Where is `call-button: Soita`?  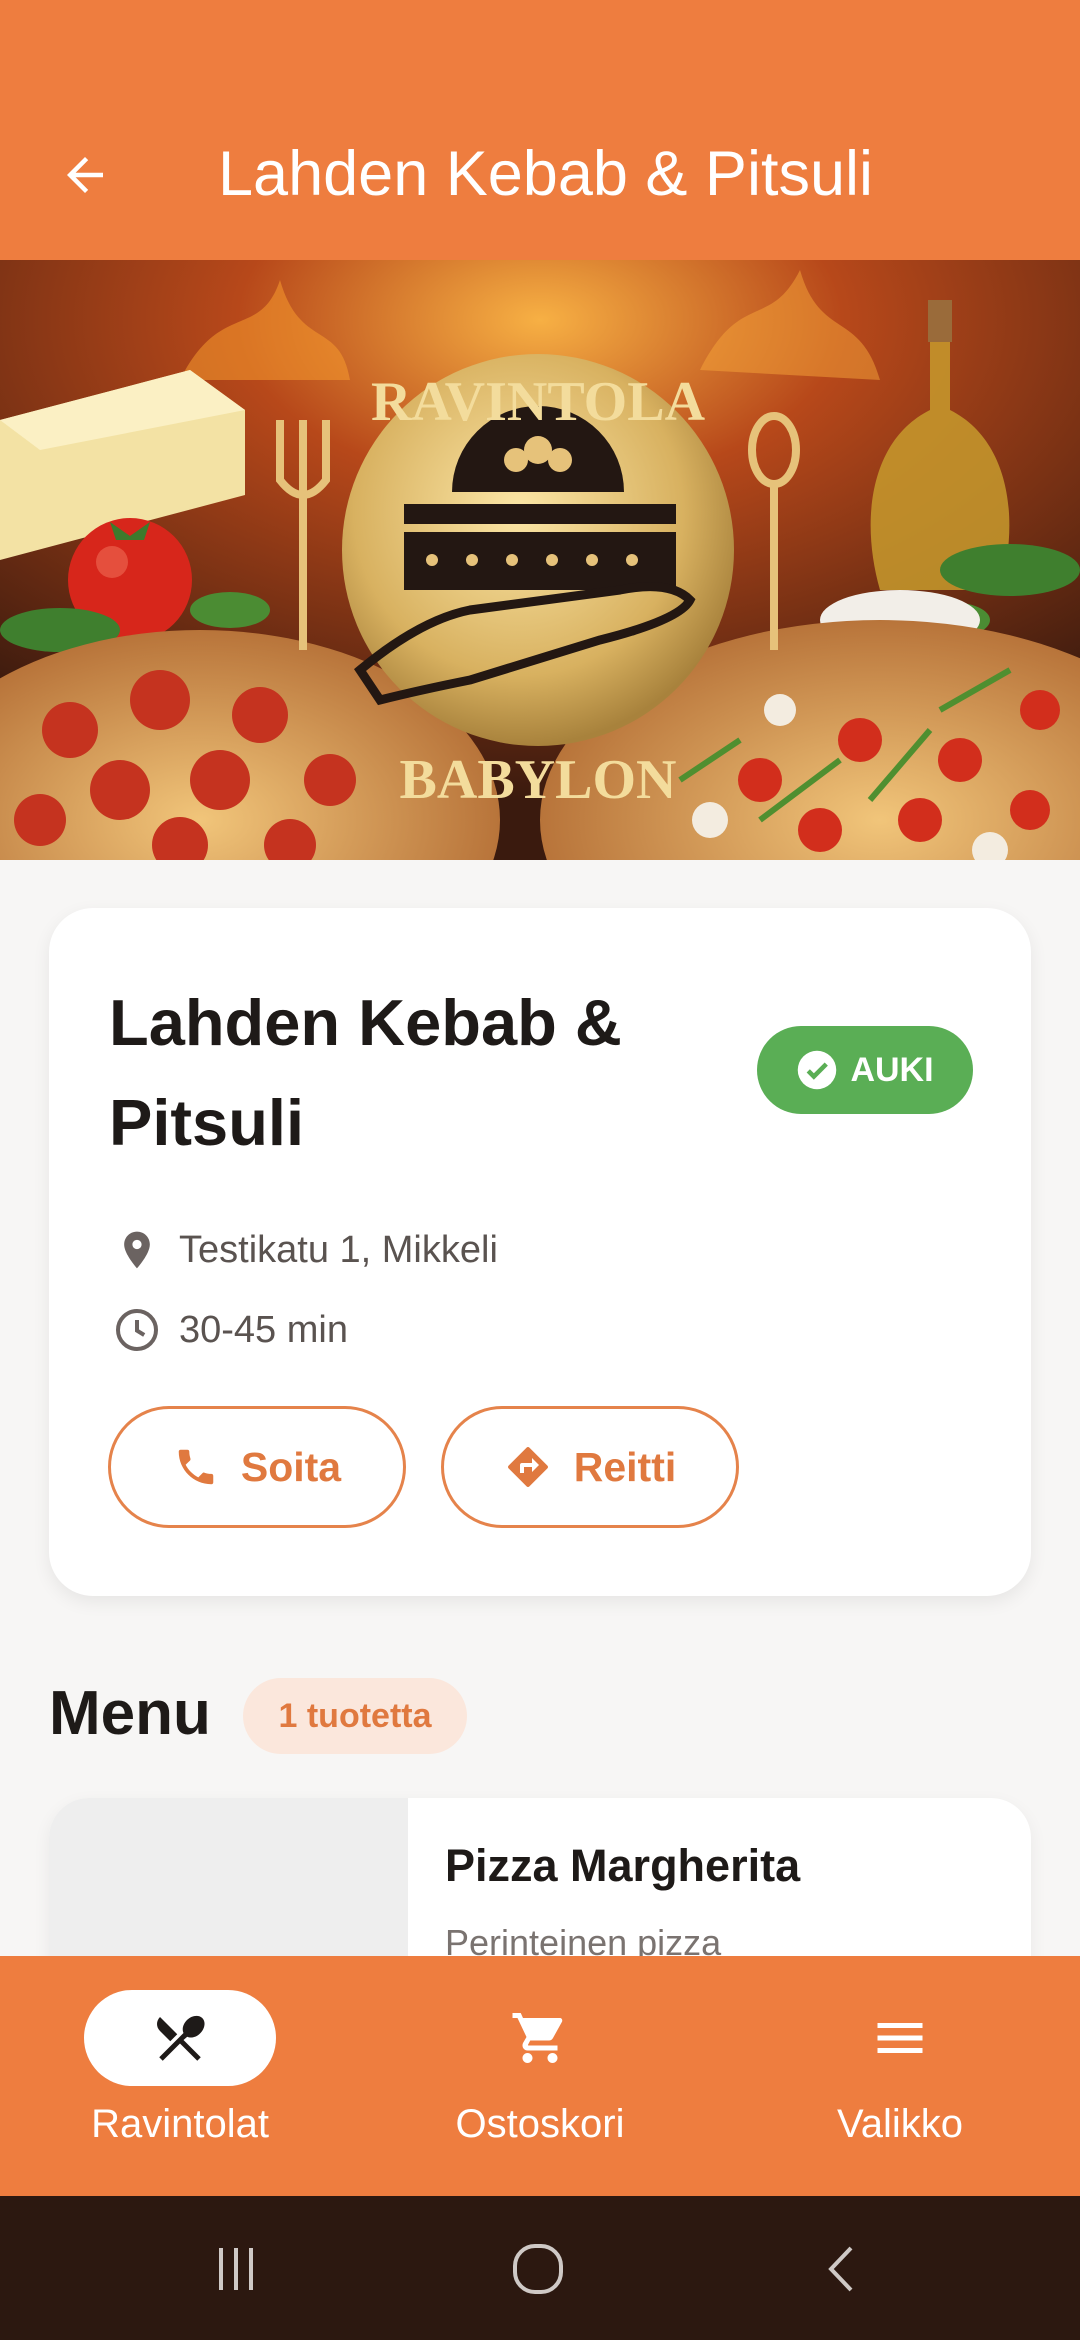 call-button: Soita is located at coordinates (257, 1467).